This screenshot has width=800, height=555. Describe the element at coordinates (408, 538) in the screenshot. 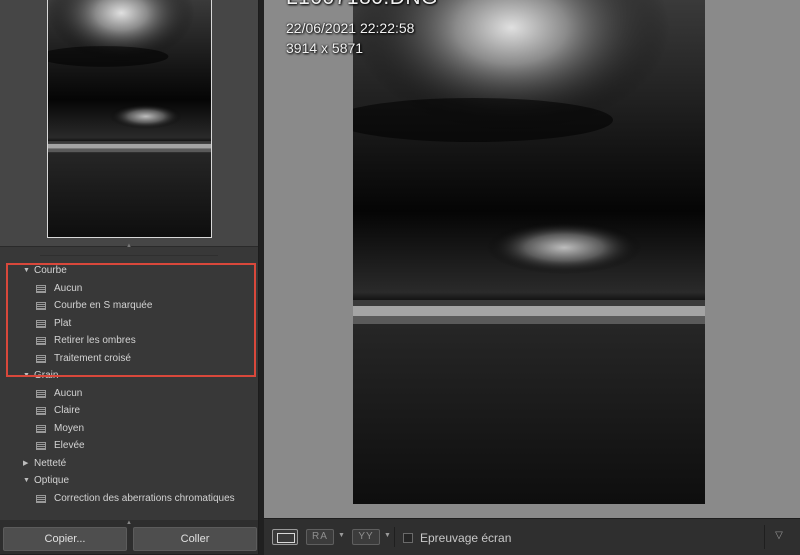

I see `soft-proofing-checkbox` at that location.